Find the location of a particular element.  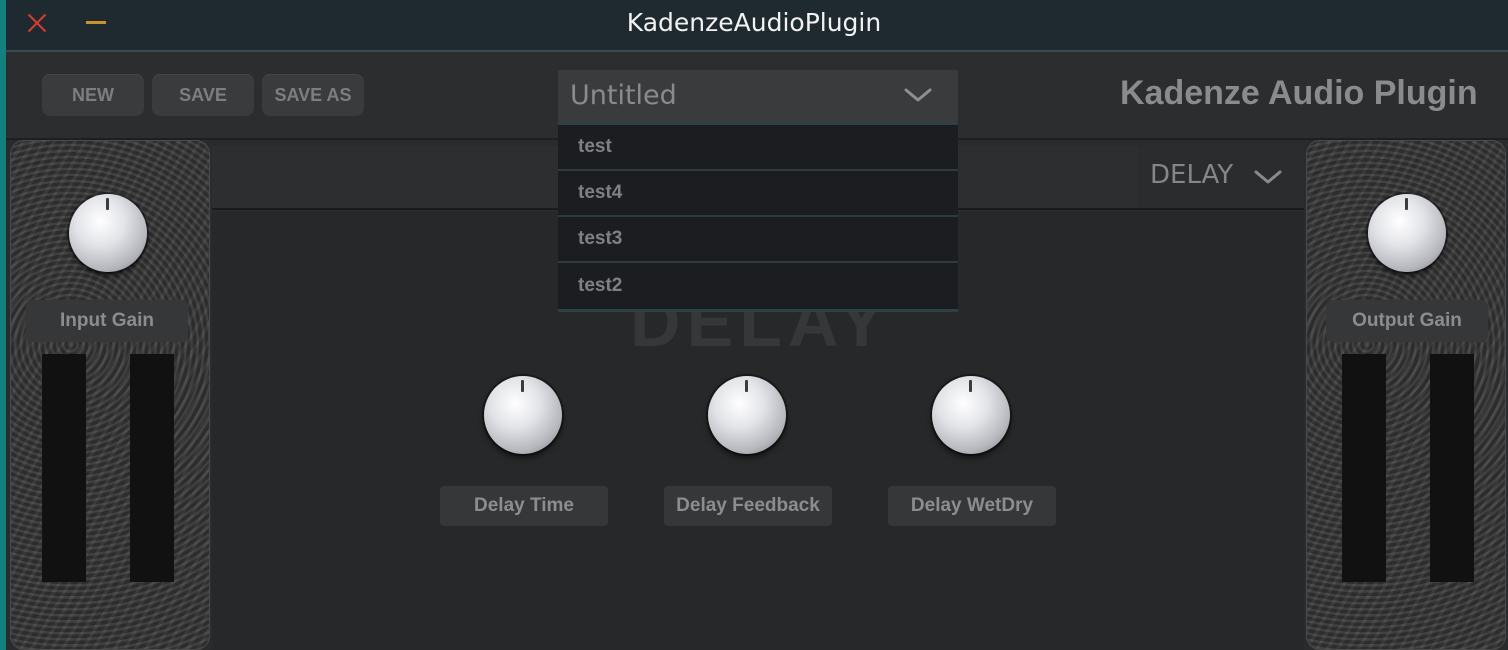

output-meter-right is located at coordinates (1452, 468).